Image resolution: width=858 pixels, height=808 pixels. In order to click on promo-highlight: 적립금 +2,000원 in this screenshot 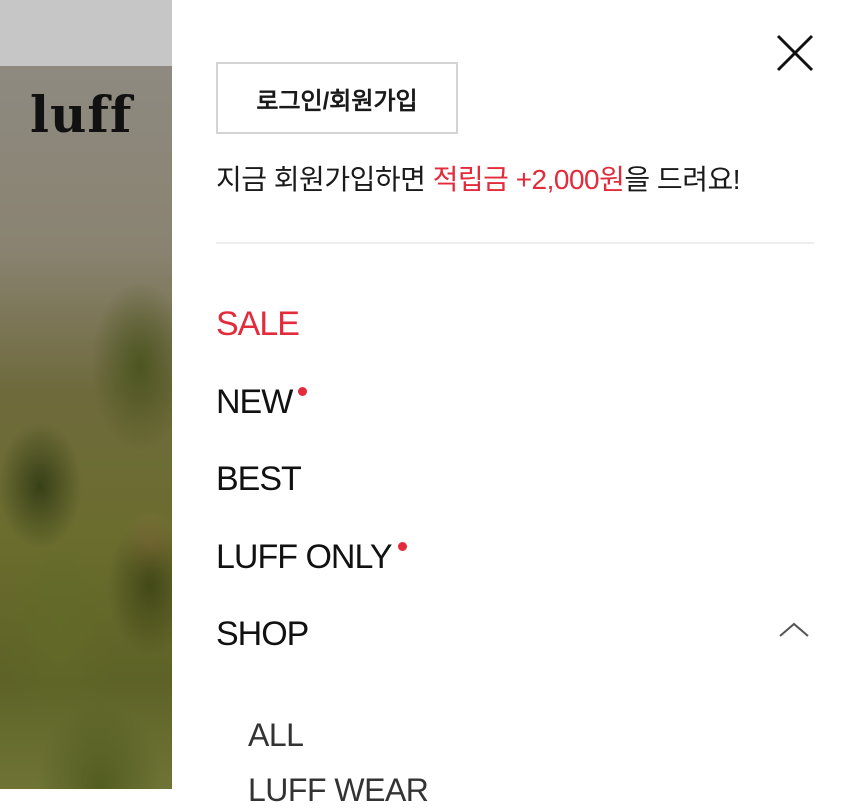, I will do `click(528, 179)`.